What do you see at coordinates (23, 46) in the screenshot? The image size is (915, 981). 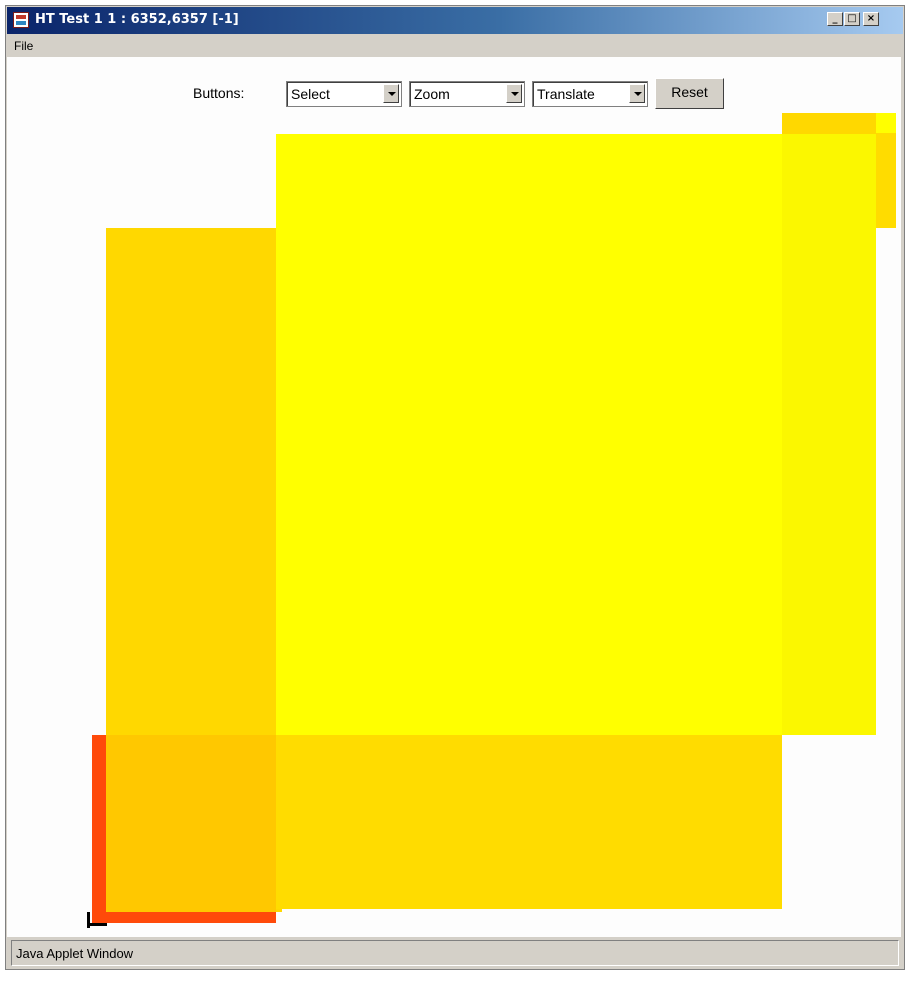 I see `menu-file: File` at bounding box center [23, 46].